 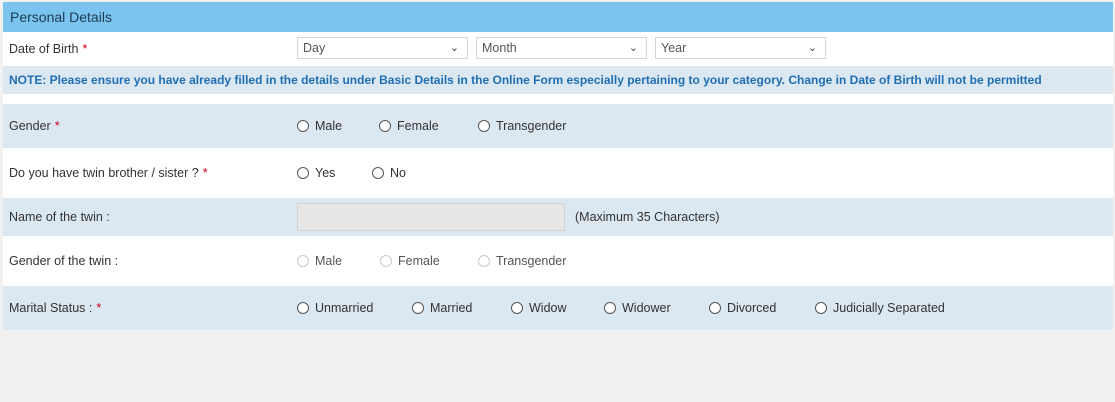 What do you see at coordinates (325, 173) in the screenshot?
I see `twin-yes-label: Yes` at bounding box center [325, 173].